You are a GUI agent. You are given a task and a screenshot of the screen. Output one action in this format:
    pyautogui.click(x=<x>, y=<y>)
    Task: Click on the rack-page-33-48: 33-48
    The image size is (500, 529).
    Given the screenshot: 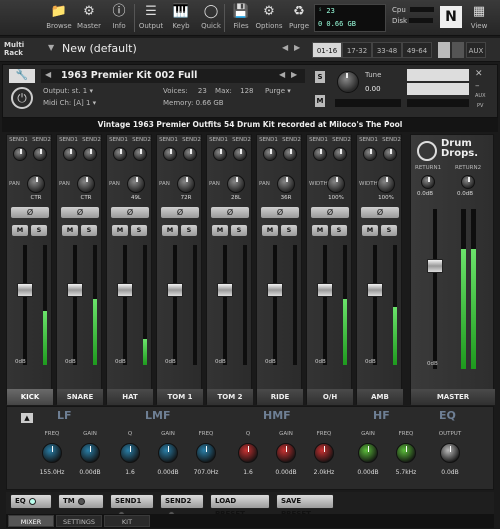 What is the action you would take?
    pyautogui.click(x=387, y=50)
    